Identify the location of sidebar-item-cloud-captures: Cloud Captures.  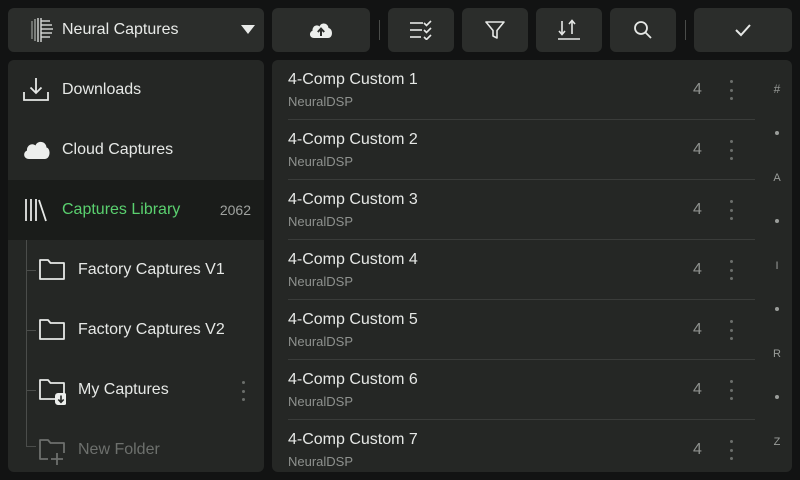
(136, 150).